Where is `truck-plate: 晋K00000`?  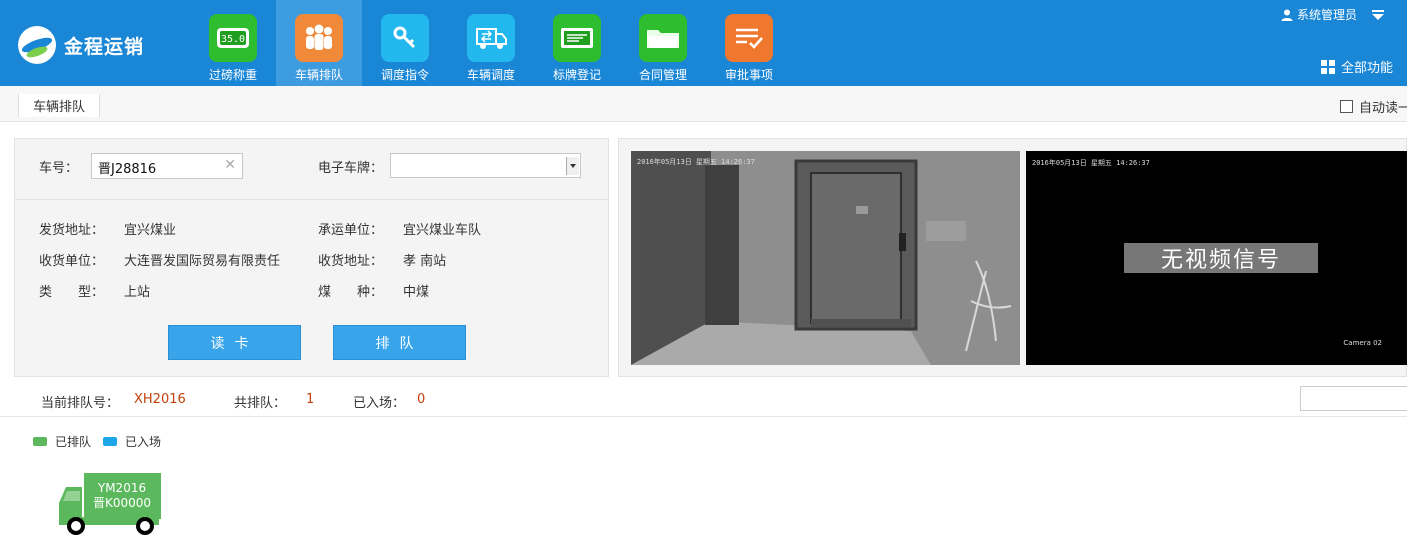 truck-plate: 晋K00000 is located at coordinates (122, 503).